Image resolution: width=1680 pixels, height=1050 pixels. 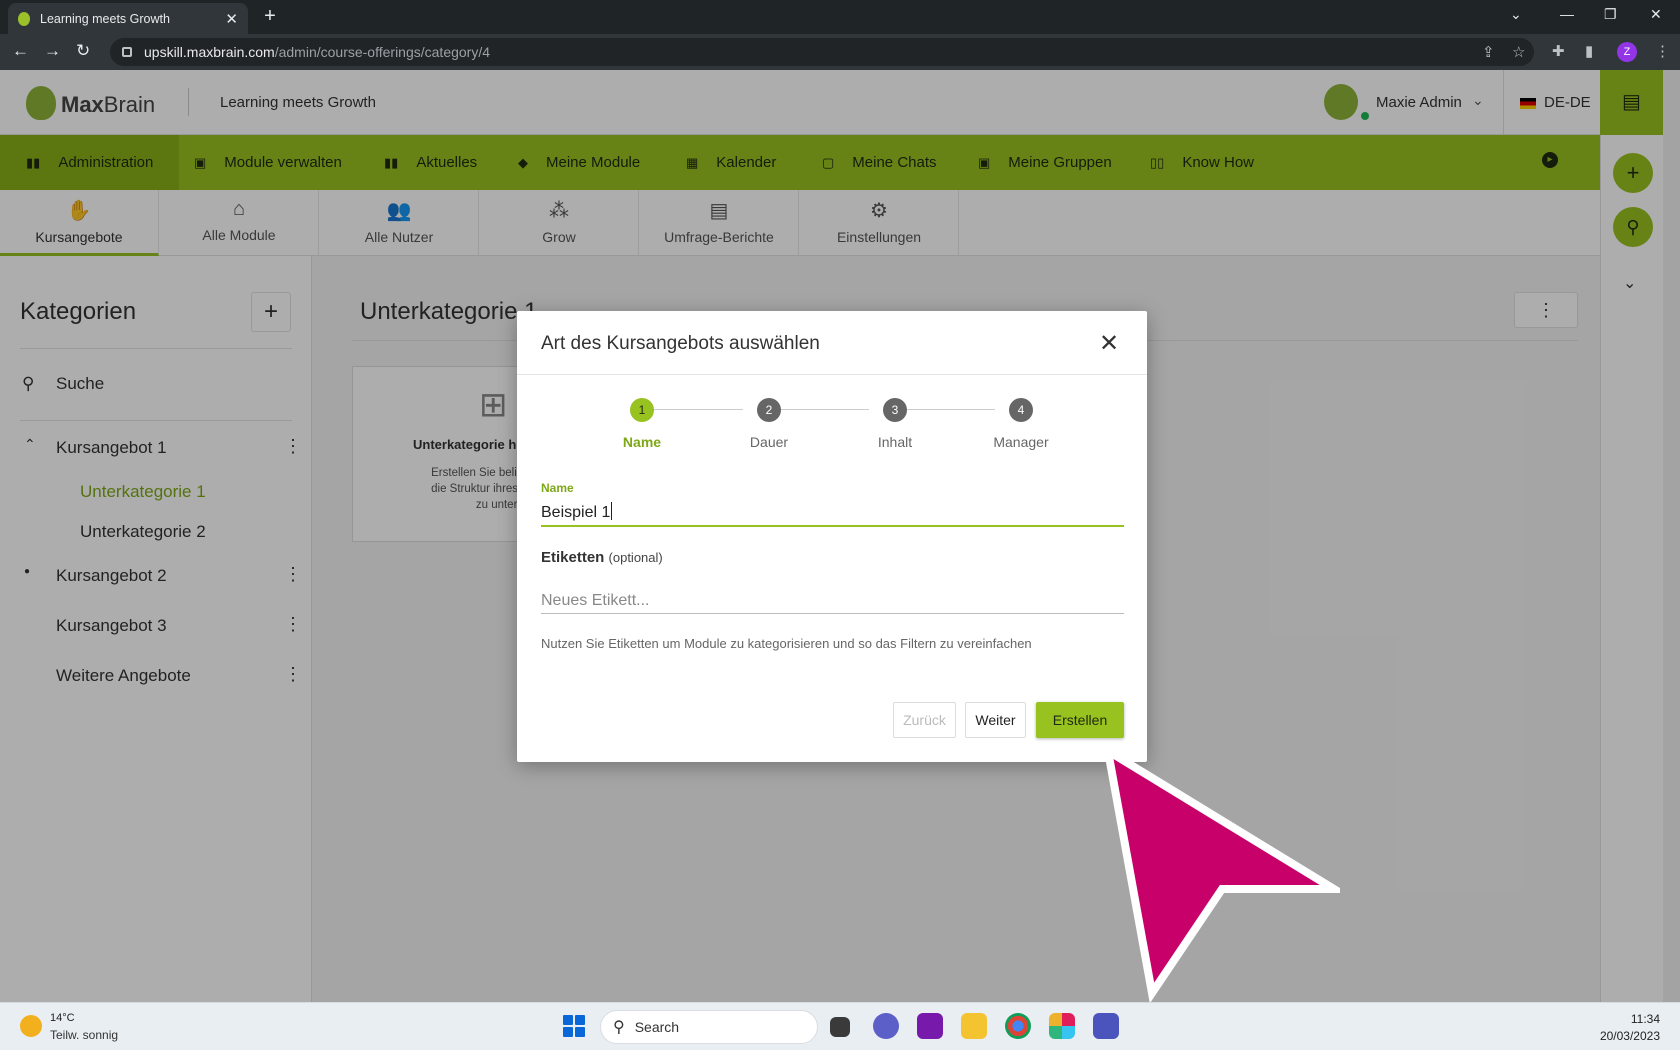 What do you see at coordinates (1589, 51) in the screenshot?
I see `side-panel-icon: ▮` at bounding box center [1589, 51].